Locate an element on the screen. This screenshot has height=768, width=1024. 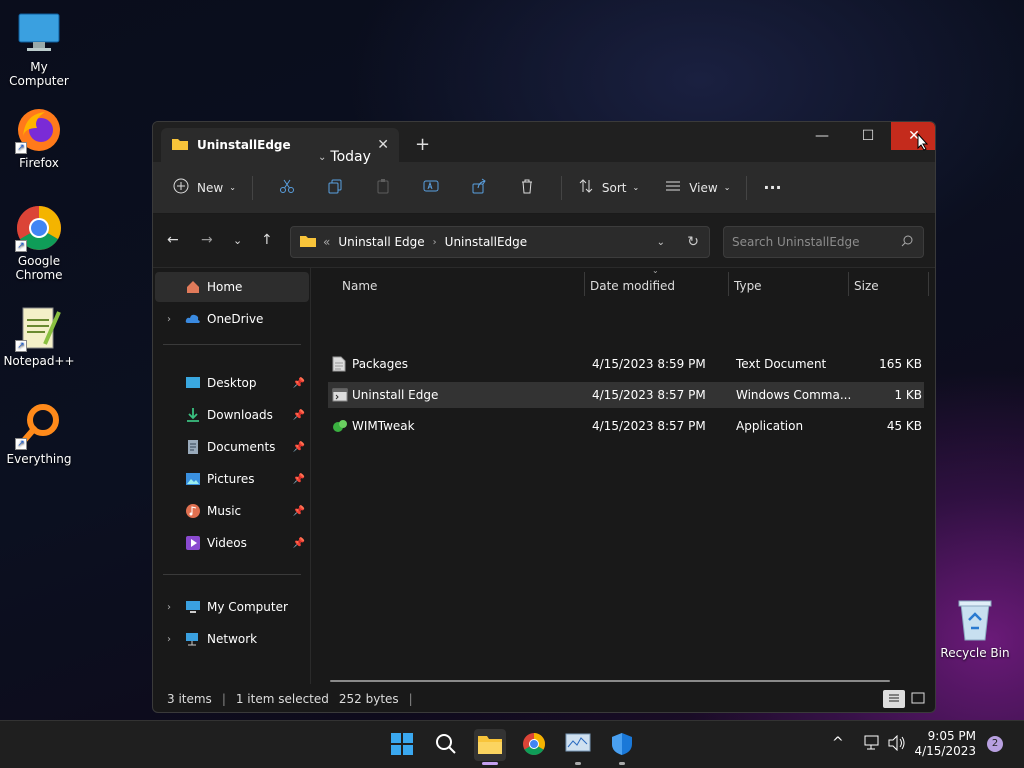
breadcrumb-uninstall-edge: Uninstall Edge is located at coordinates (381, 242).